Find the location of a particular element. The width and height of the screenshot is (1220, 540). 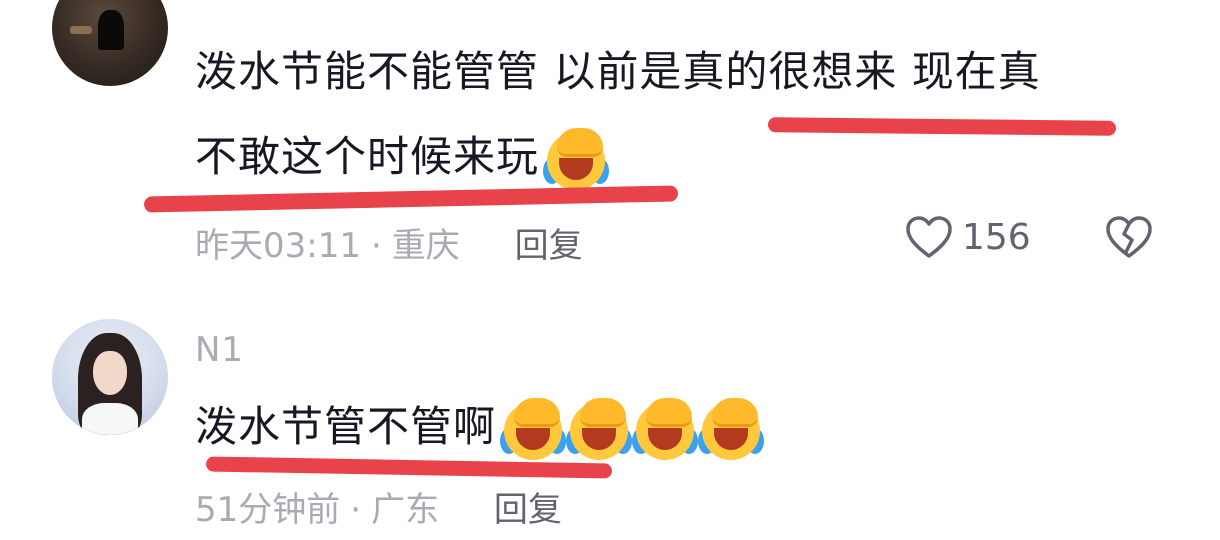

username: N1 is located at coordinates (219, 350).